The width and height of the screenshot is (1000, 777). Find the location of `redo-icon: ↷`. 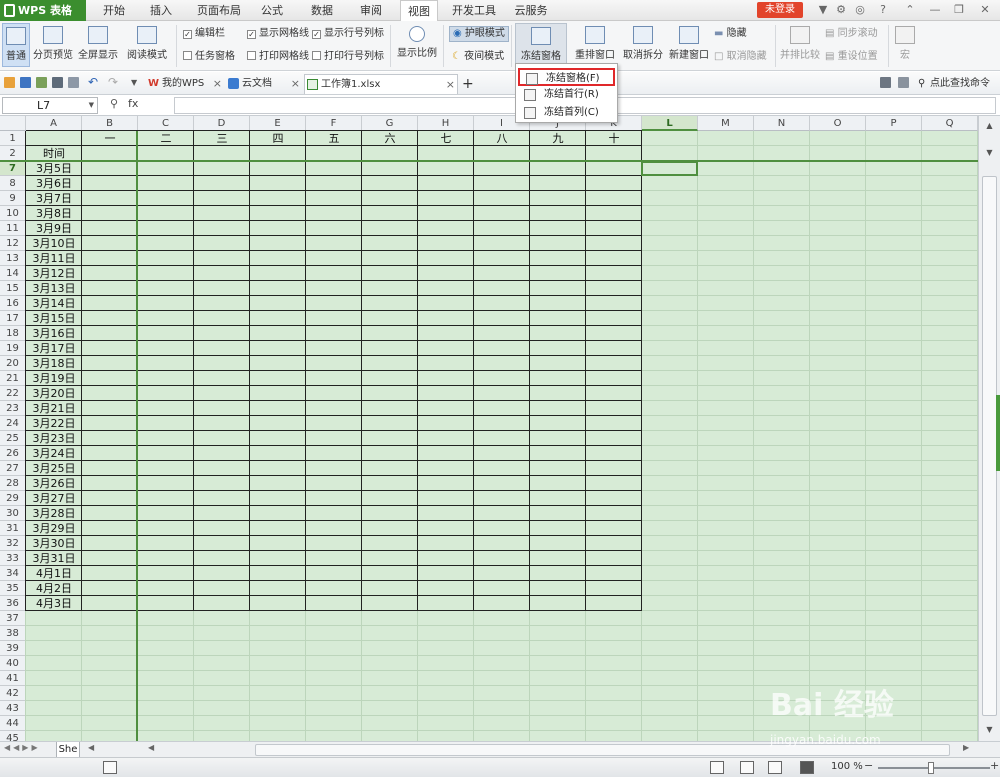

redo-icon: ↷ is located at coordinates (113, 82).